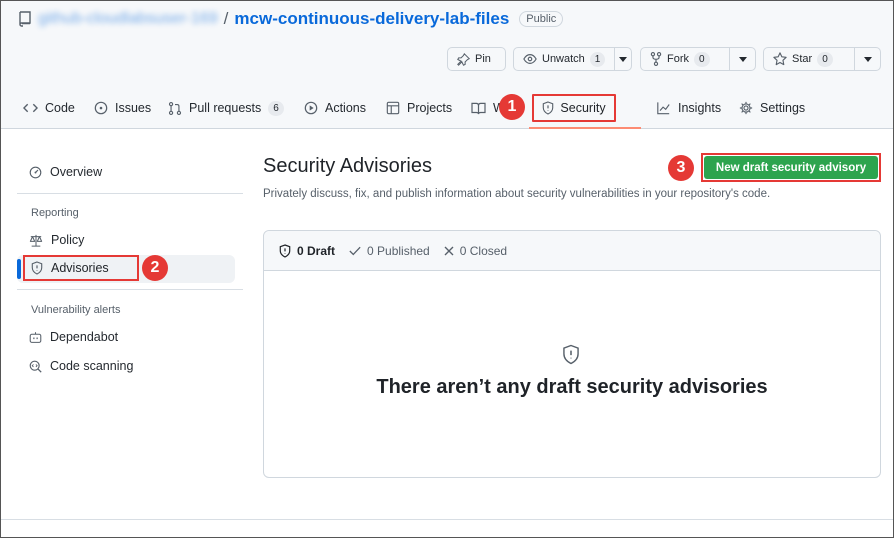 The width and height of the screenshot is (894, 538). Describe the element at coordinates (134, 172) in the screenshot. I see `sidebar-item-overview: Overview` at that location.